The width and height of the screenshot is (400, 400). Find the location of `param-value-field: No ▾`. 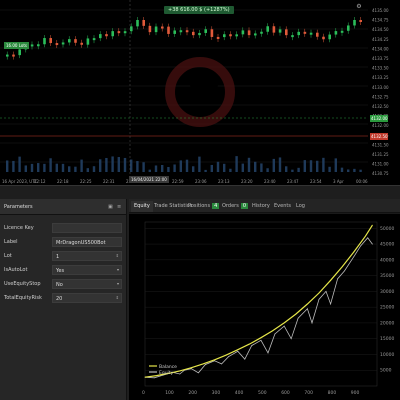

param-value-field: No ▾ is located at coordinates (87, 284).